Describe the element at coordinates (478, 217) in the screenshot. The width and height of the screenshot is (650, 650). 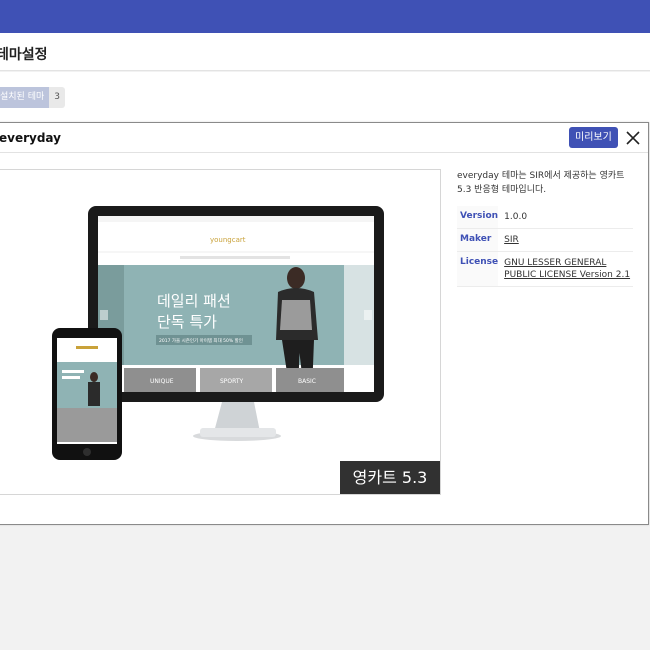
I see `version-label: Version` at that location.